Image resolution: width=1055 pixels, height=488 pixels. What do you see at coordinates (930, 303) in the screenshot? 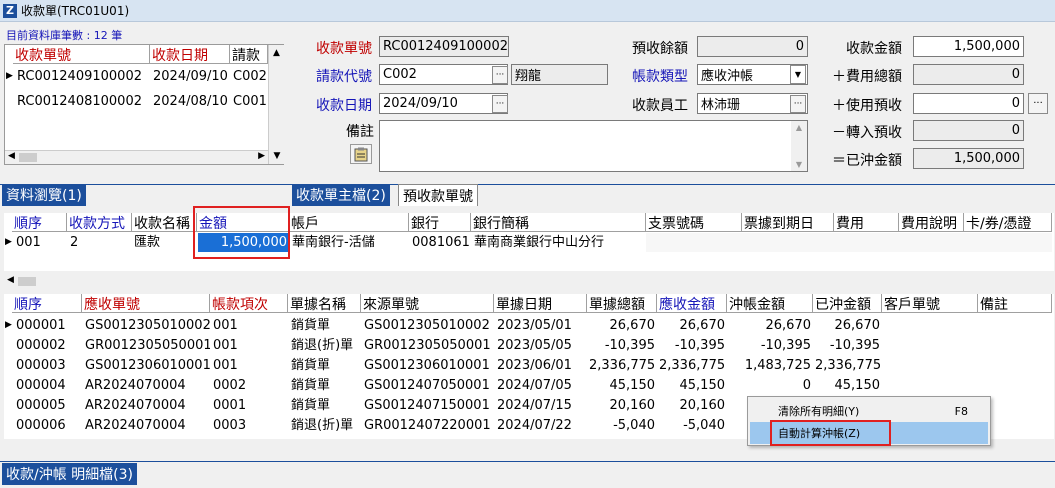
I see `det-col-cust-no: 客戶單號` at bounding box center [930, 303].